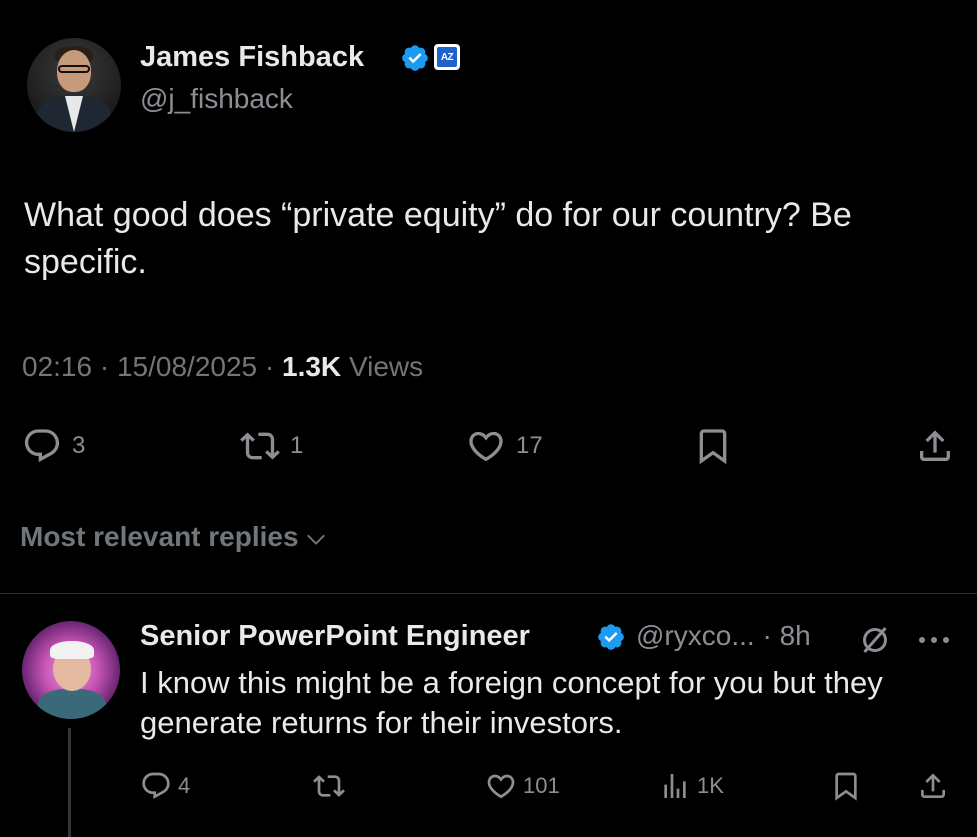 The height and width of the screenshot is (837, 977). Describe the element at coordinates (675, 786) in the screenshot. I see `views-icon` at that location.